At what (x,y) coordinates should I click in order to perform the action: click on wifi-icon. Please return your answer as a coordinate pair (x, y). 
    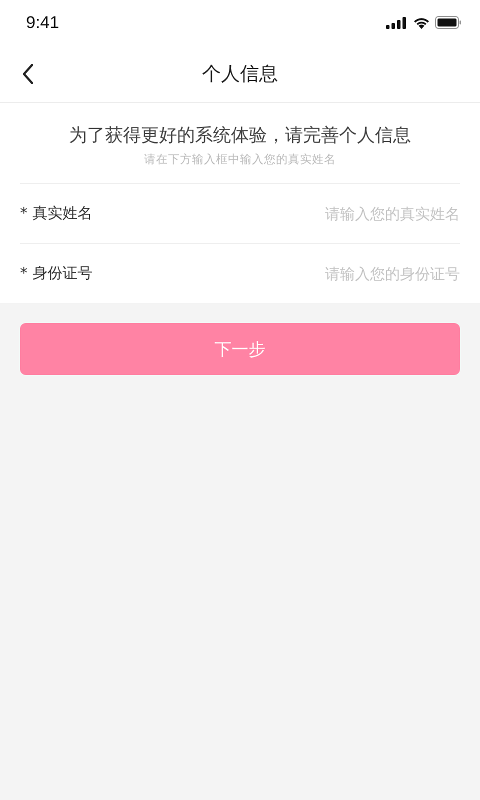
    Looking at the image, I should click on (421, 22).